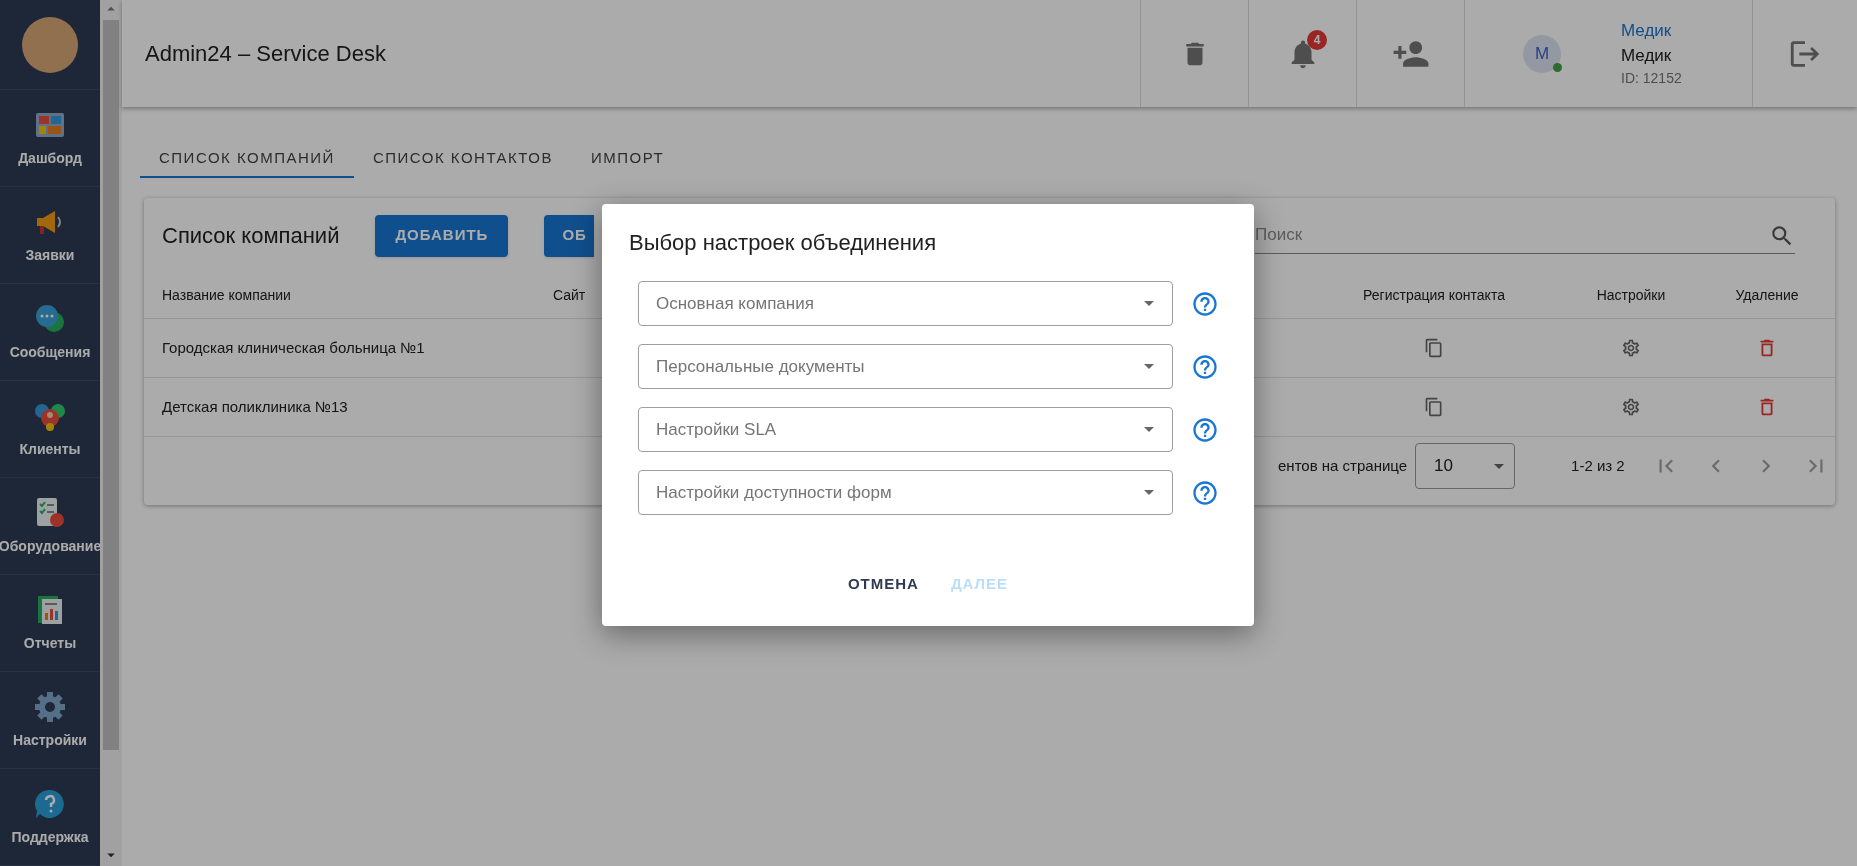 The image size is (1857, 866). What do you see at coordinates (1631, 295) in the screenshot?
I see `column-header: Настройки` at bounding box center [1631, 295].